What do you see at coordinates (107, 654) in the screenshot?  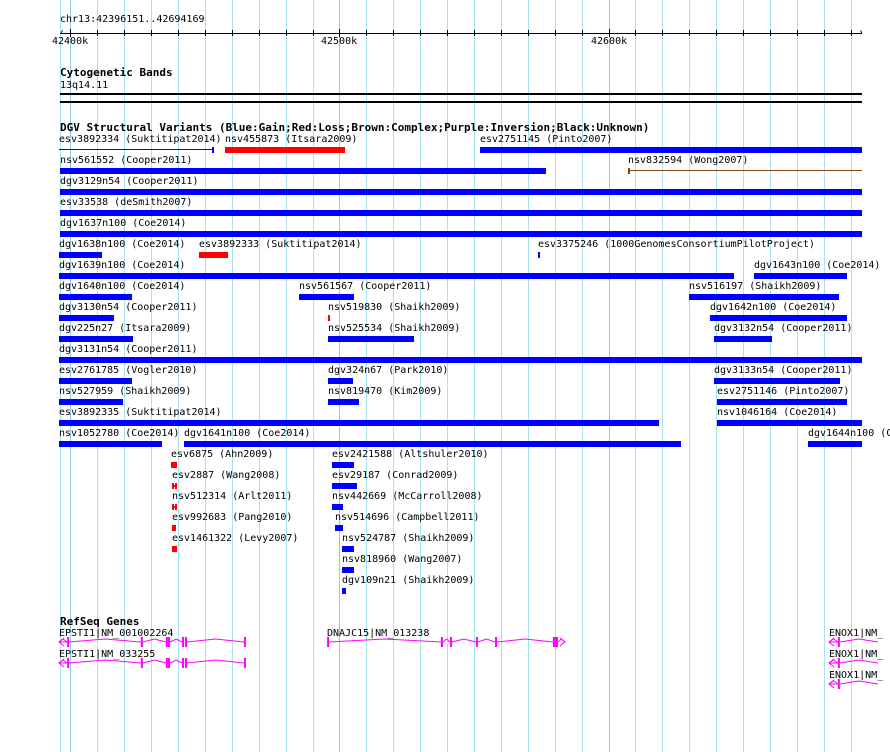 I see `gene-label: EPSTI1|NM_033255` at bounding box center [107, 654].